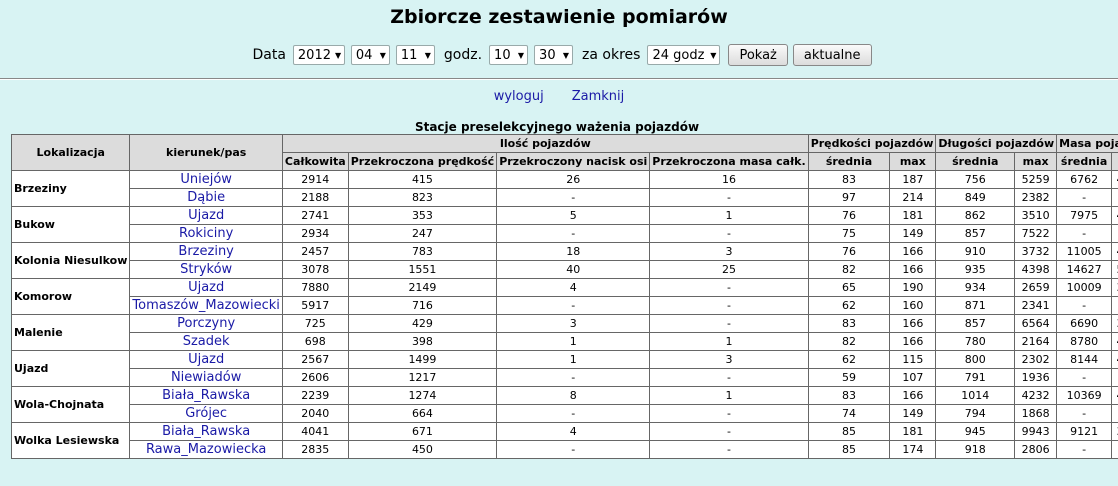 The image size is (1118, 486). What do you see at coordinates (1036, 449) in the screenshot?
I see `cell-dlugosc-max: 2806` at bounding box center [1036, 449].